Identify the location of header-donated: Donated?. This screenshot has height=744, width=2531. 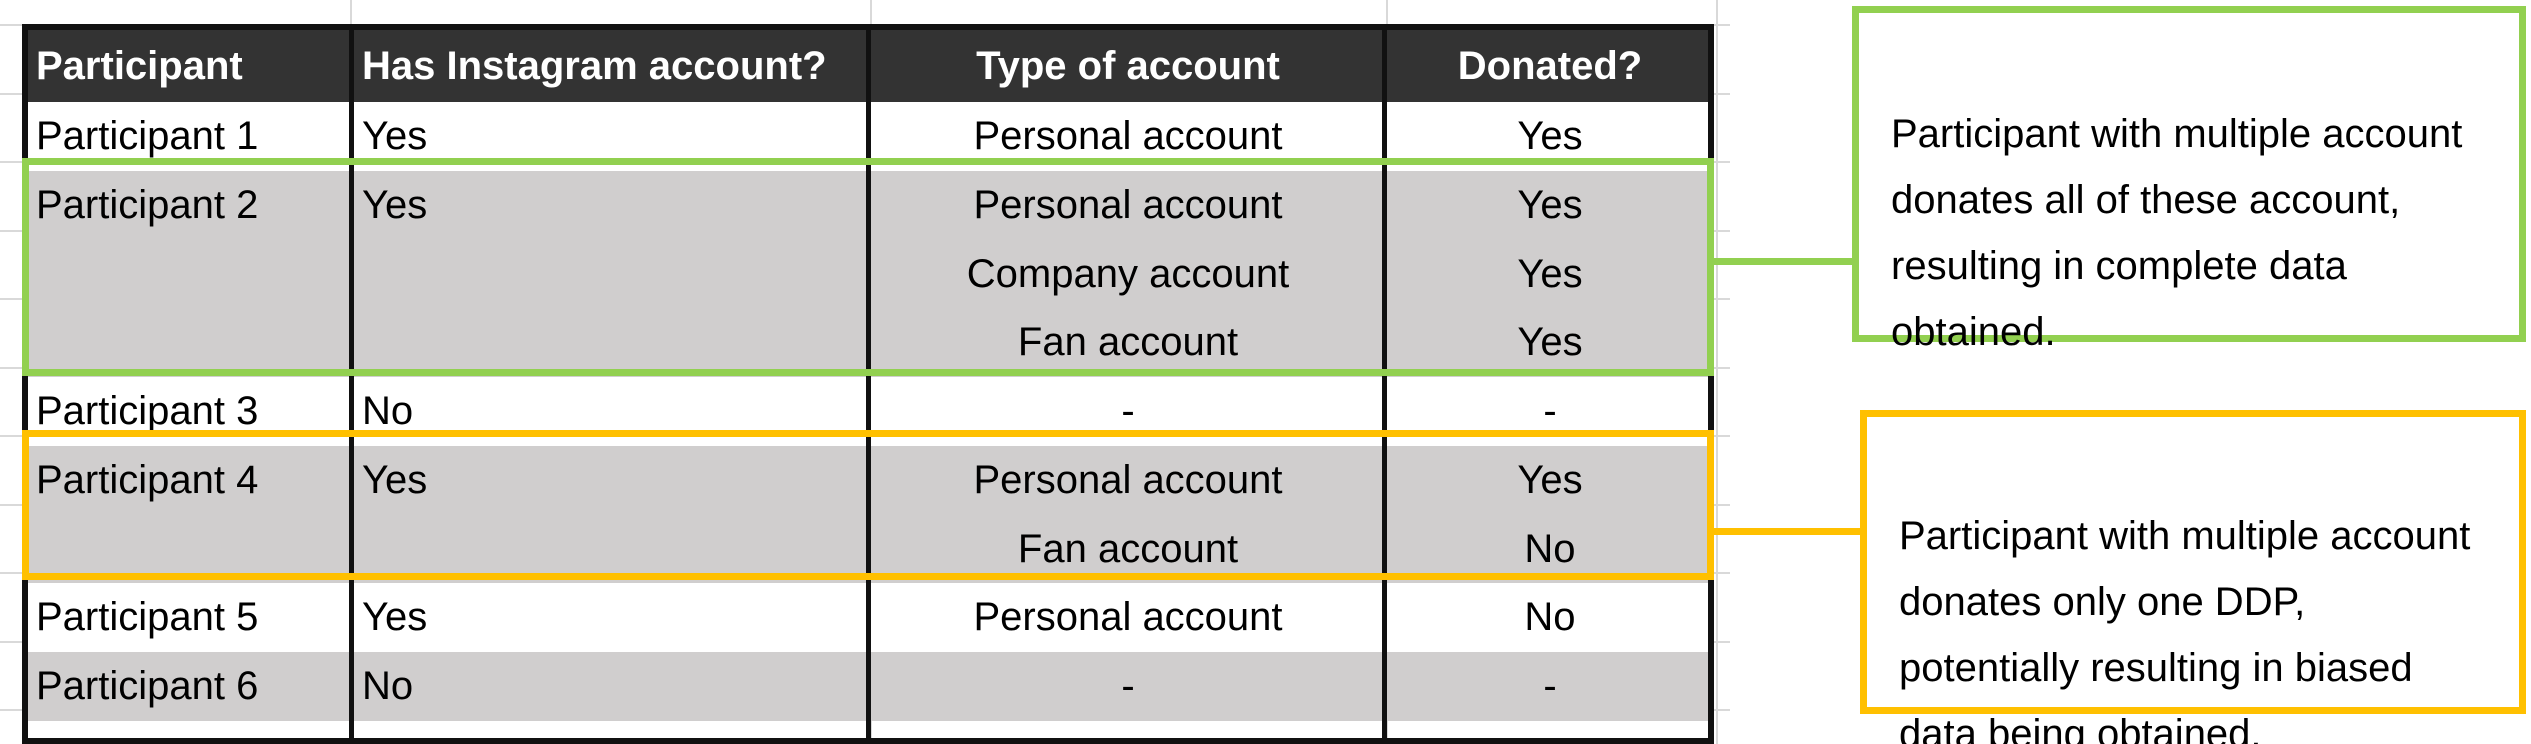
(1550, 66).